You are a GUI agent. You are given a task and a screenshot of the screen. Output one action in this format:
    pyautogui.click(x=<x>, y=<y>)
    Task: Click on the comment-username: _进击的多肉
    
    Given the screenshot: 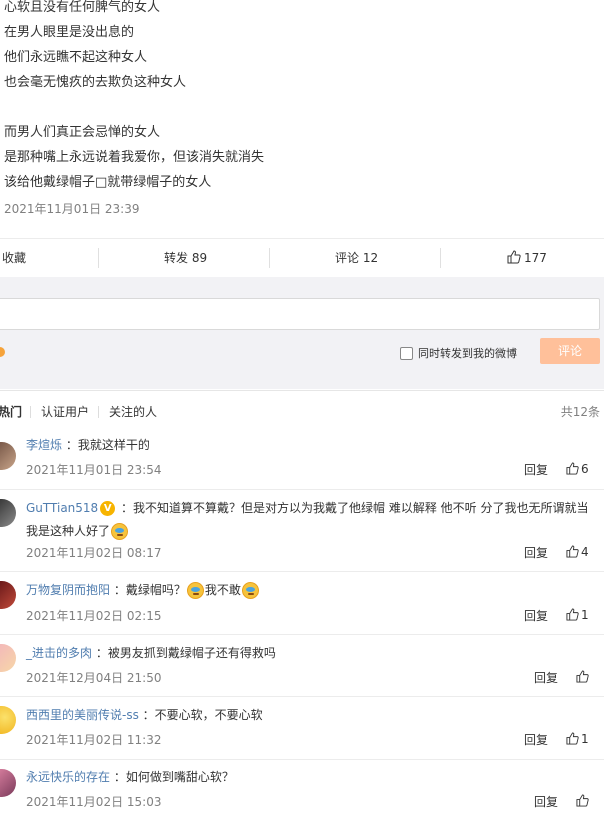 What is the action you would take?
    pyautogui.click(x=59, y=653)
    